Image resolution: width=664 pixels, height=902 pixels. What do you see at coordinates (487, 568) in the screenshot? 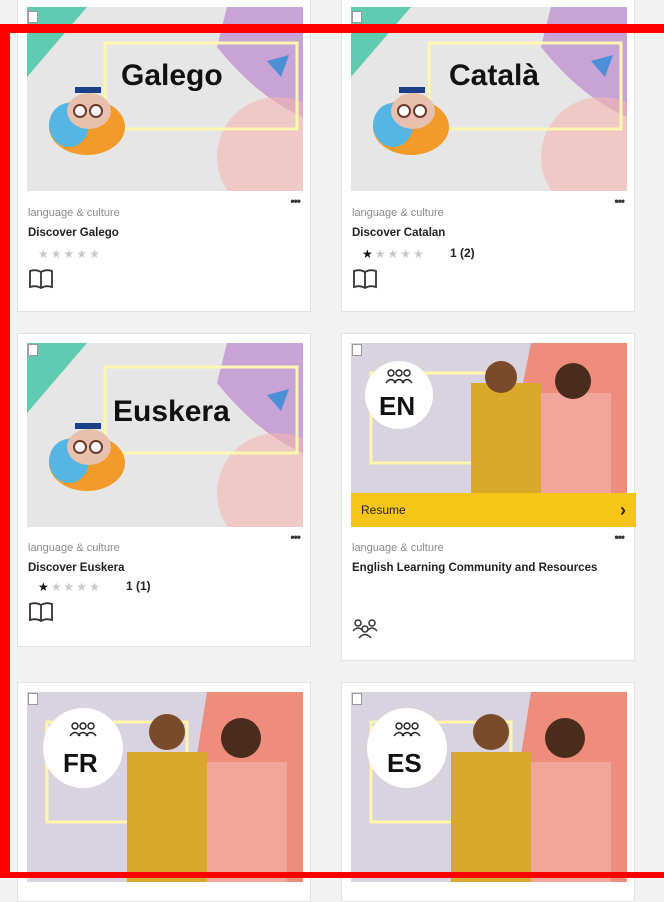
I see `card-title: English Learning Community and Resources` at bounding box center [487, 568].